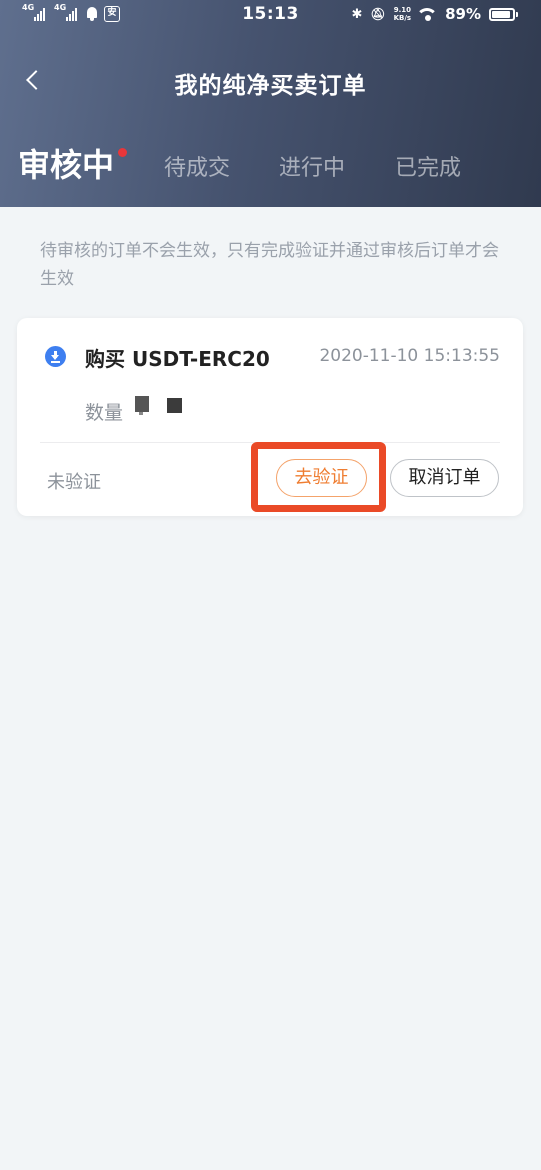 This screenshot has width=541, height=1170. I want to click on review-notice: 待审核的订单不会生效，只有完成验证并通过审核后订单才会生效, so click(269, 265).